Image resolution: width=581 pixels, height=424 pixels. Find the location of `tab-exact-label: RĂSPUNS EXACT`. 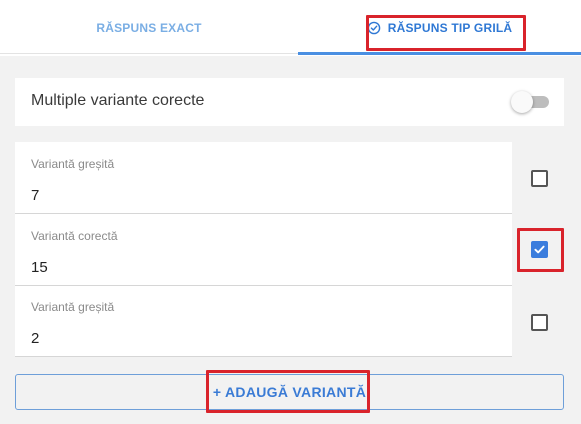

tab-exact-label: RĂSPUNS EXACT is located at coordinates (149, 28).